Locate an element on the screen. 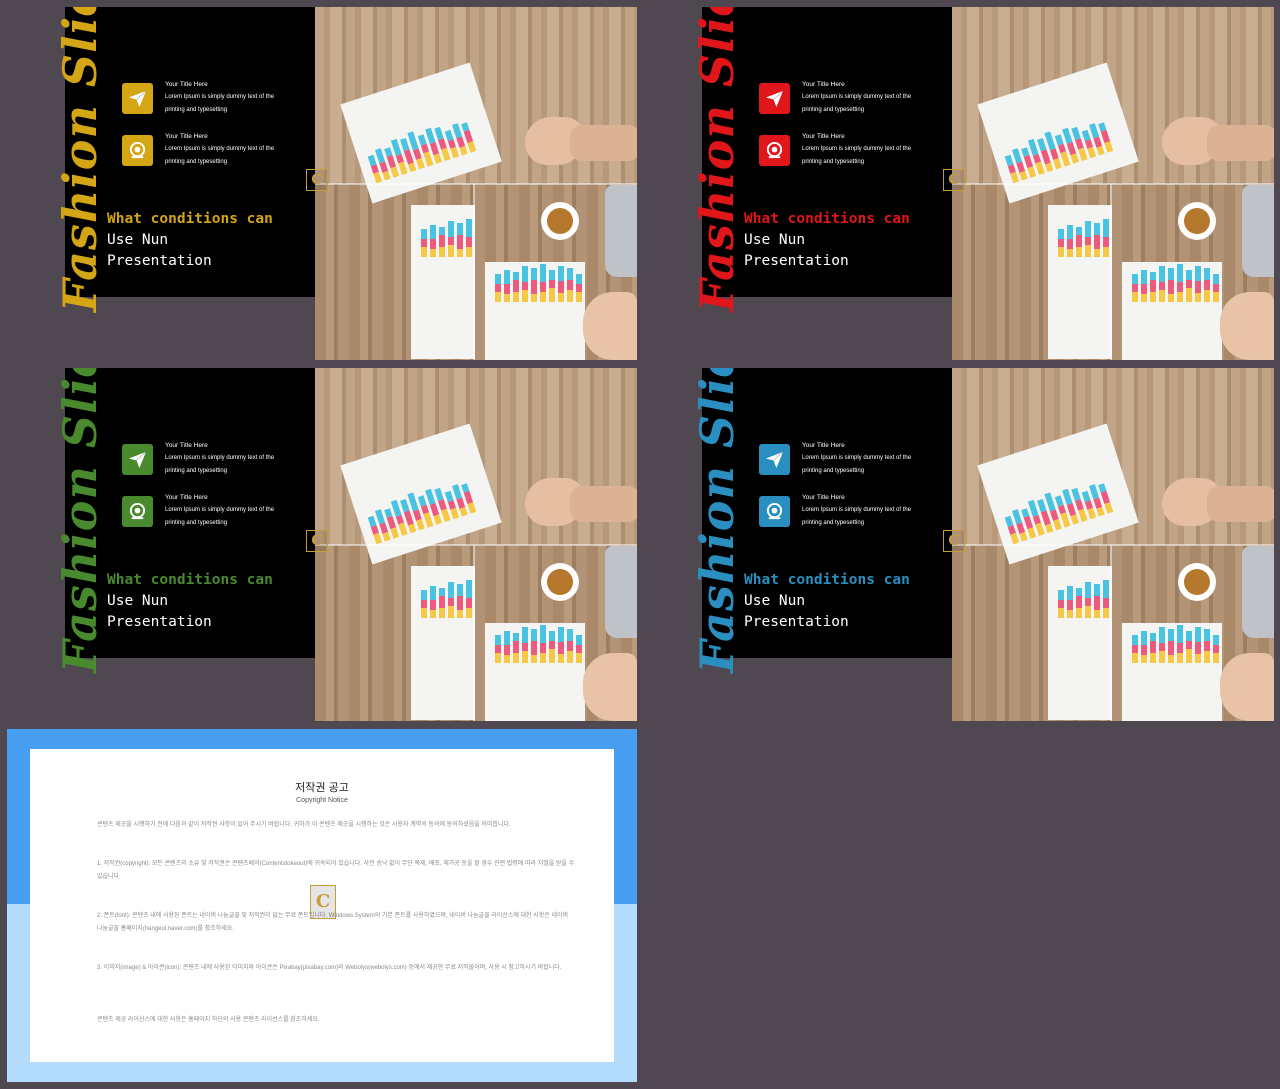 This screenshot has height=1089, width=1280. notice-title: 저작권 공고 is located at coordinates (322, 788).